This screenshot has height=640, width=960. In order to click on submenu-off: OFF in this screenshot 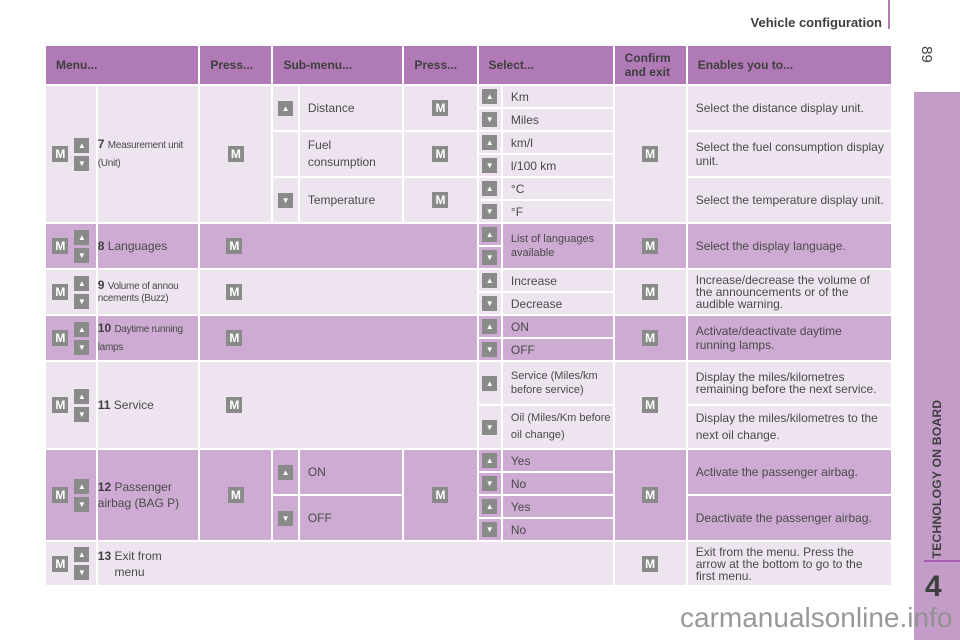, I will do `click(351, 518)`.